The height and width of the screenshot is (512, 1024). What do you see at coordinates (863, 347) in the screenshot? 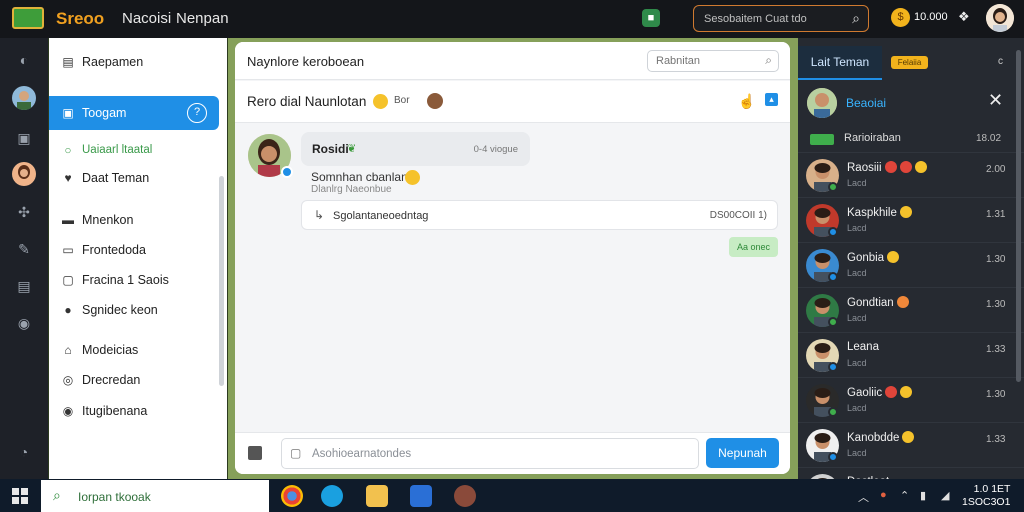
I see `friend-name: Leana` at bounding box center [863, 347].